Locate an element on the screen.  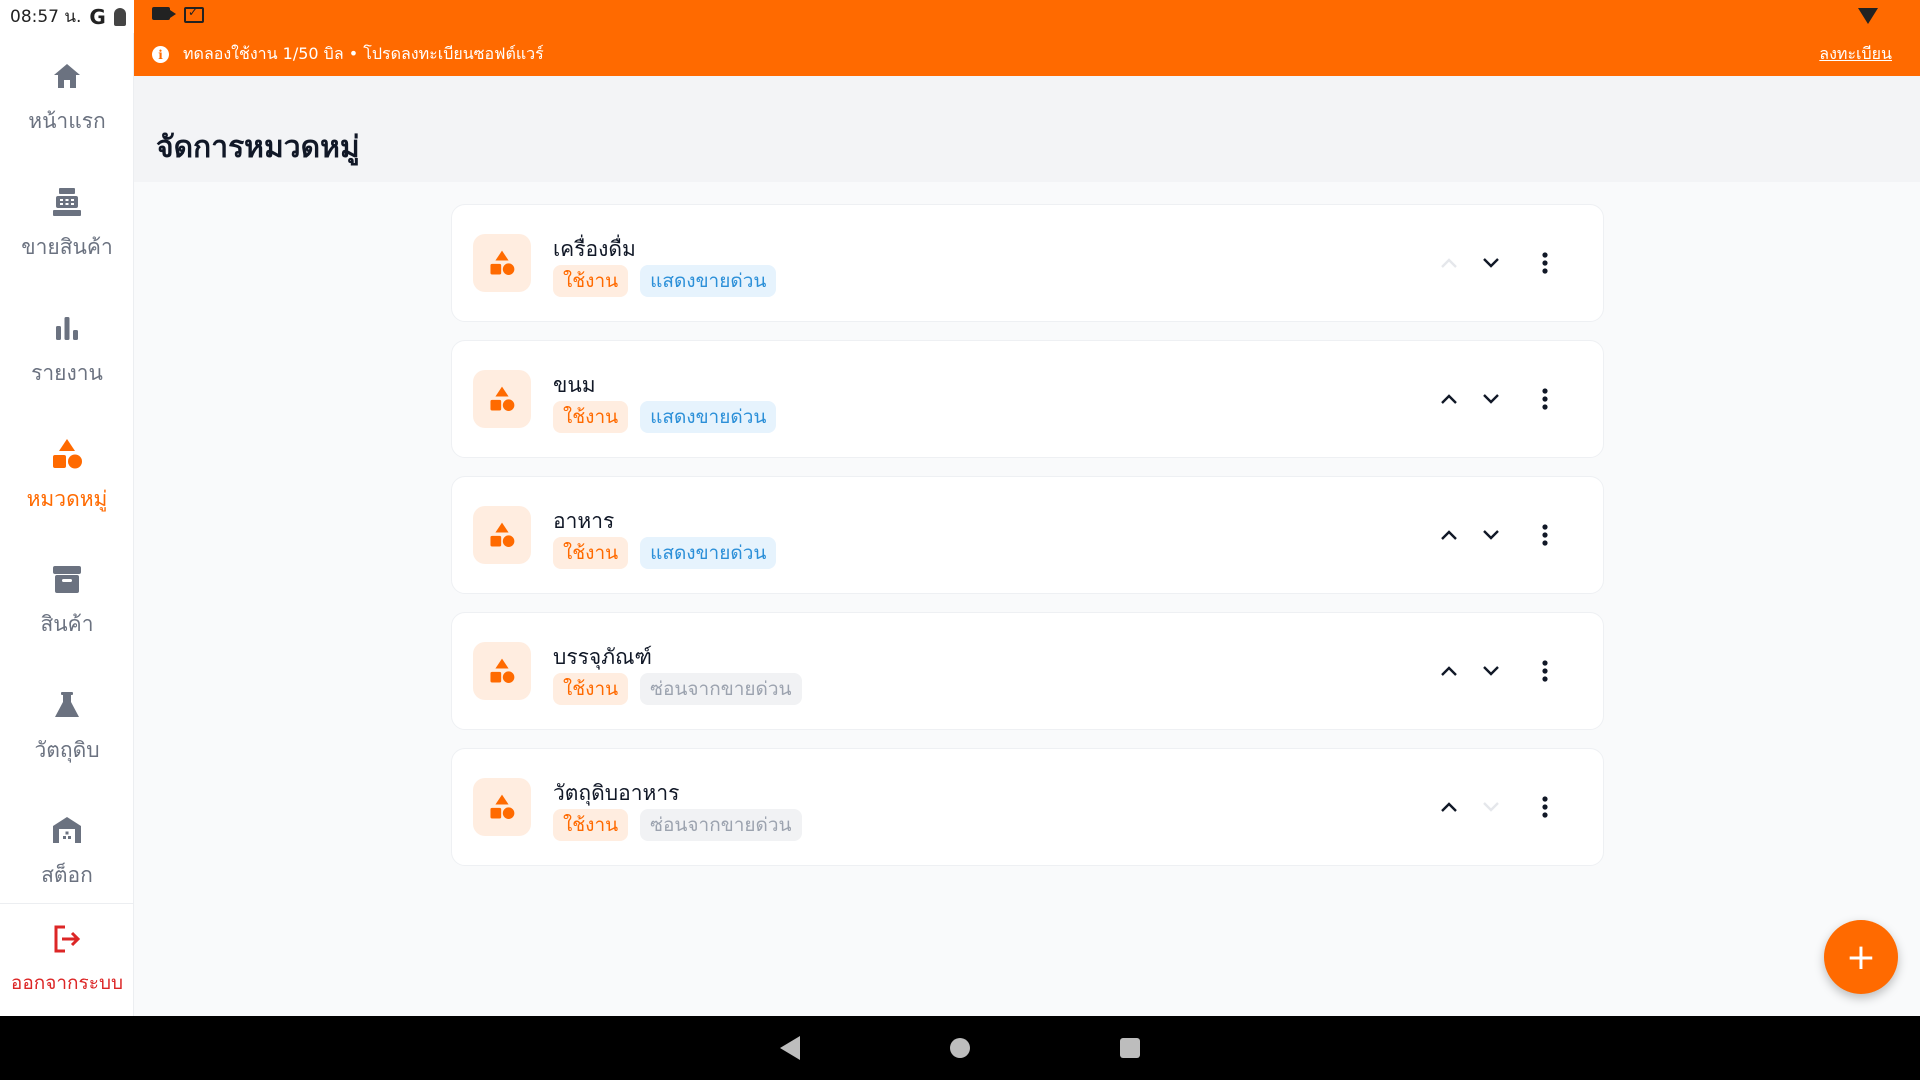
info-icon: i is located at coordinates (160, 54).